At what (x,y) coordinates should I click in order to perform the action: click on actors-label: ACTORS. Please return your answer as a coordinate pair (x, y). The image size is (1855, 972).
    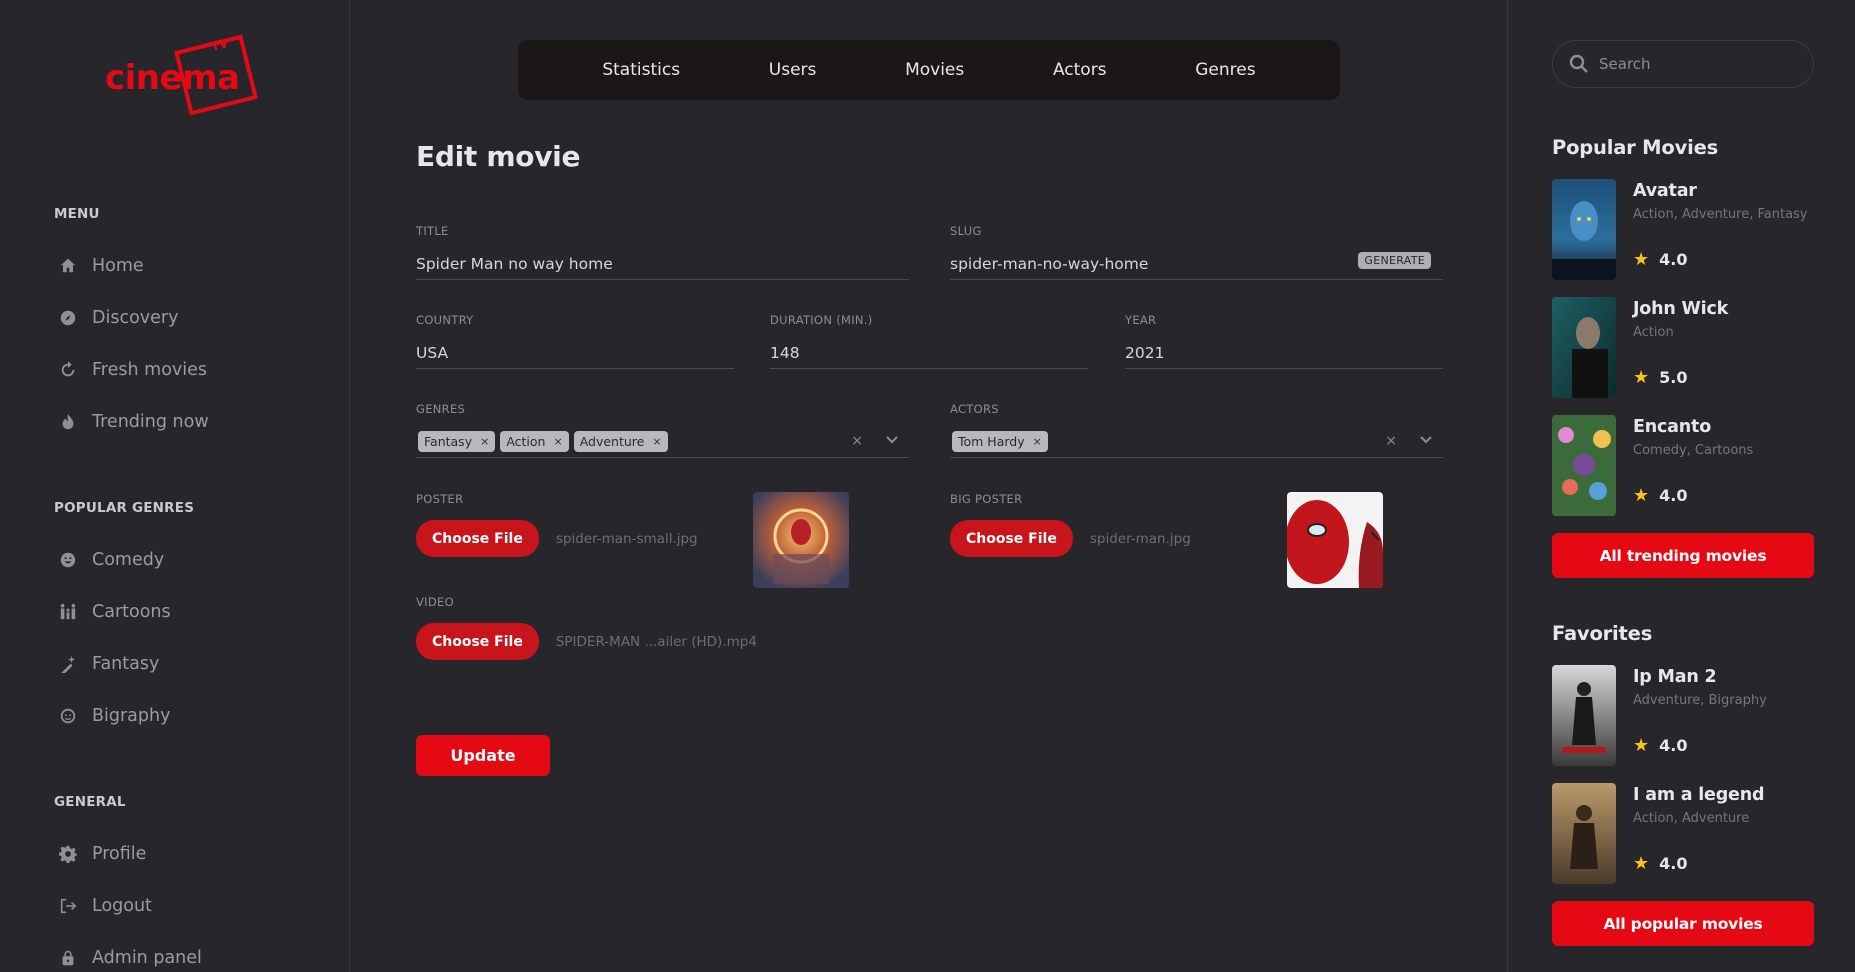
    Looking at the image, I should click on (974, 409).